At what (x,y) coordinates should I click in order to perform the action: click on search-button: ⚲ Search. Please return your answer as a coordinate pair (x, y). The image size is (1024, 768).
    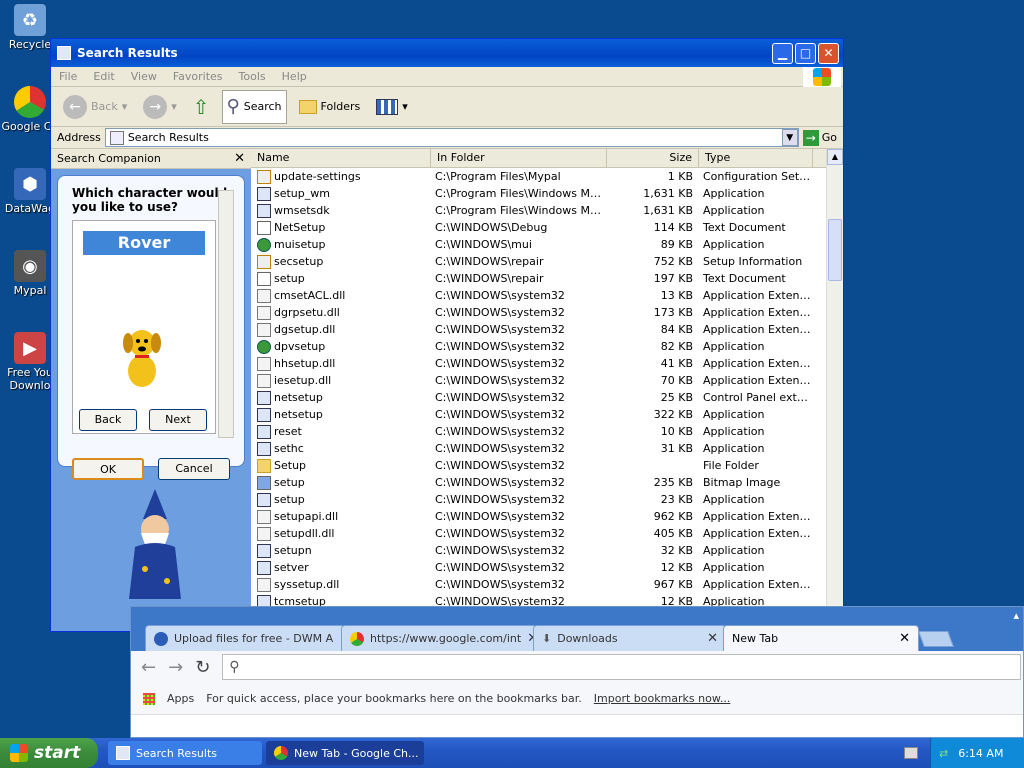
    Looking at the image, I should click on (254, 106).